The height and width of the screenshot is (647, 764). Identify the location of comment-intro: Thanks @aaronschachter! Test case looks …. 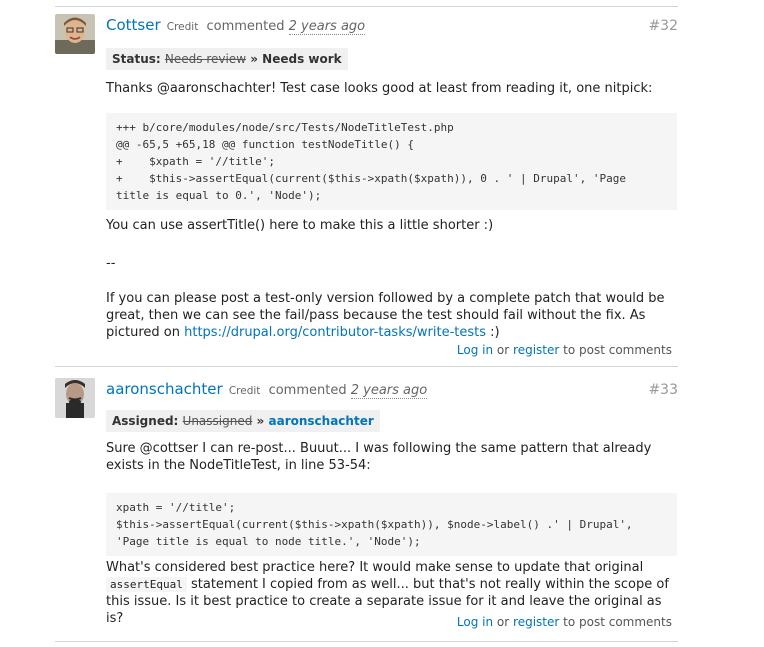
(379, 88).